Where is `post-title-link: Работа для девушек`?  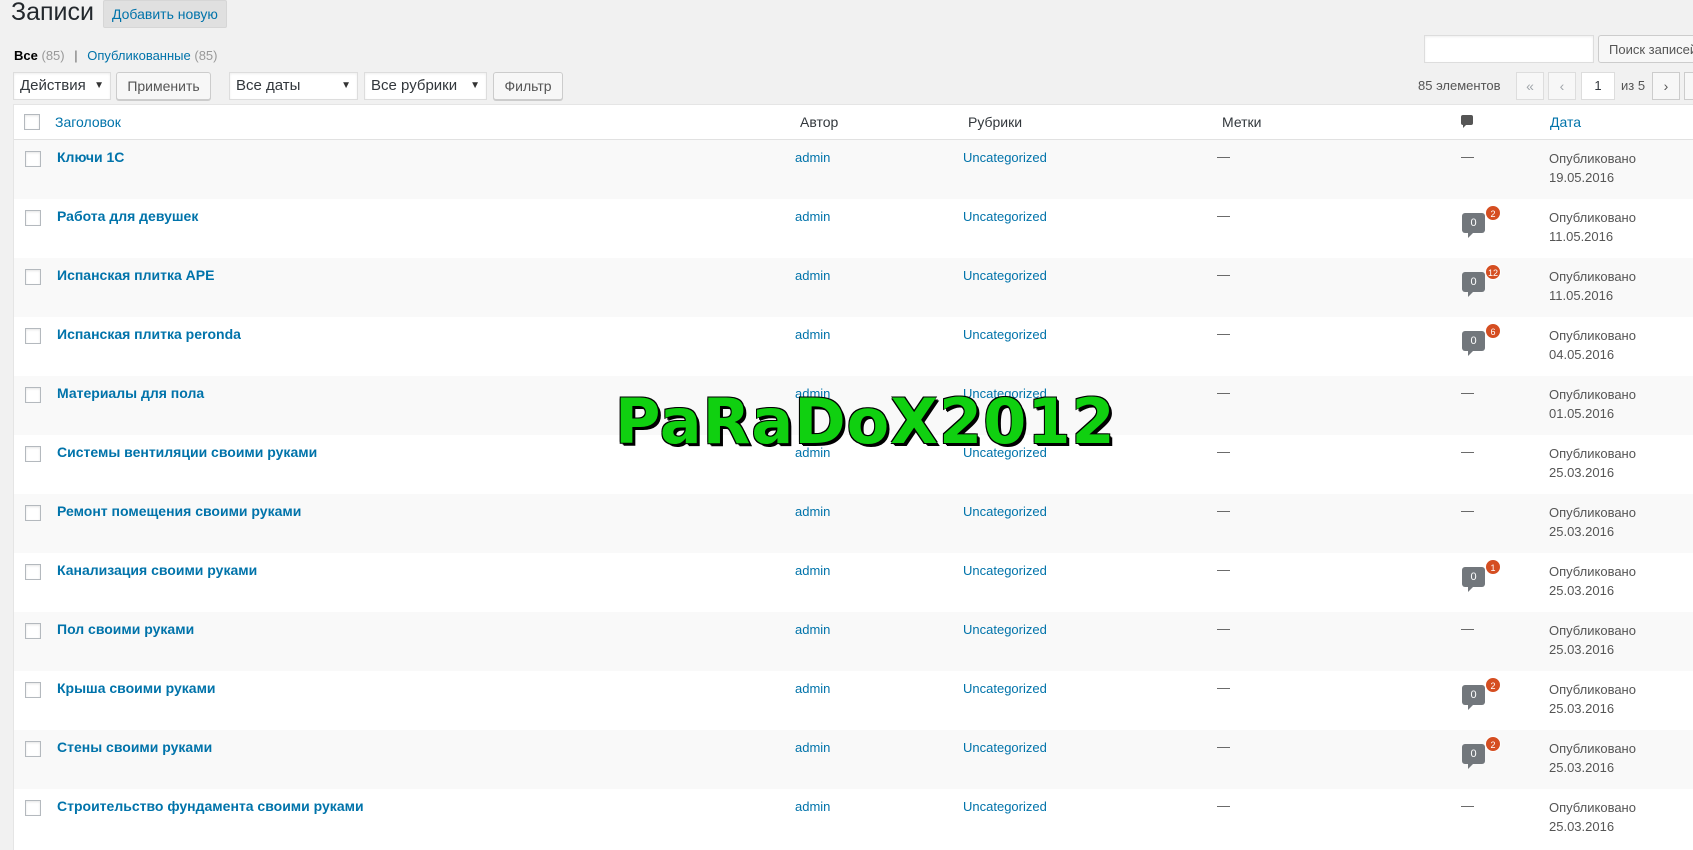
post-title-link: Работа для девушек is located at coordinates (127, 216).